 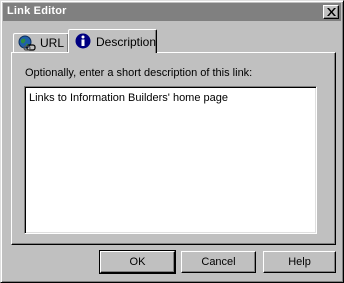 I want to click on close-icon, so click(x=331, y=12).